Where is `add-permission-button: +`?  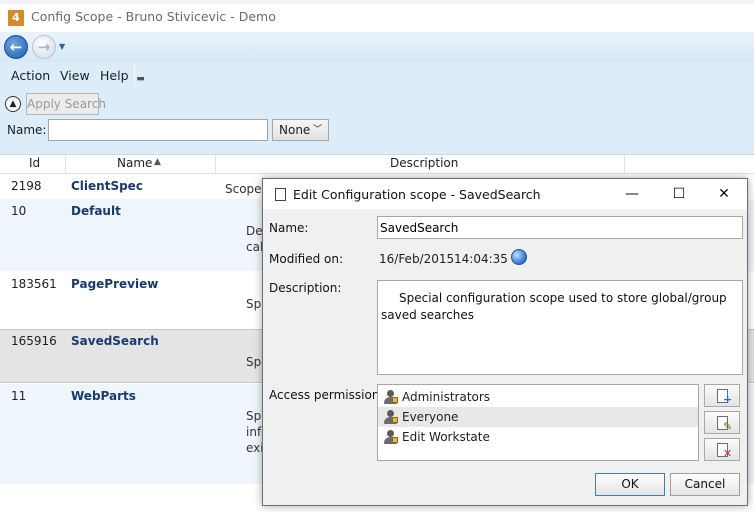 add-permission-button: + is located at coordinates (722, 395).